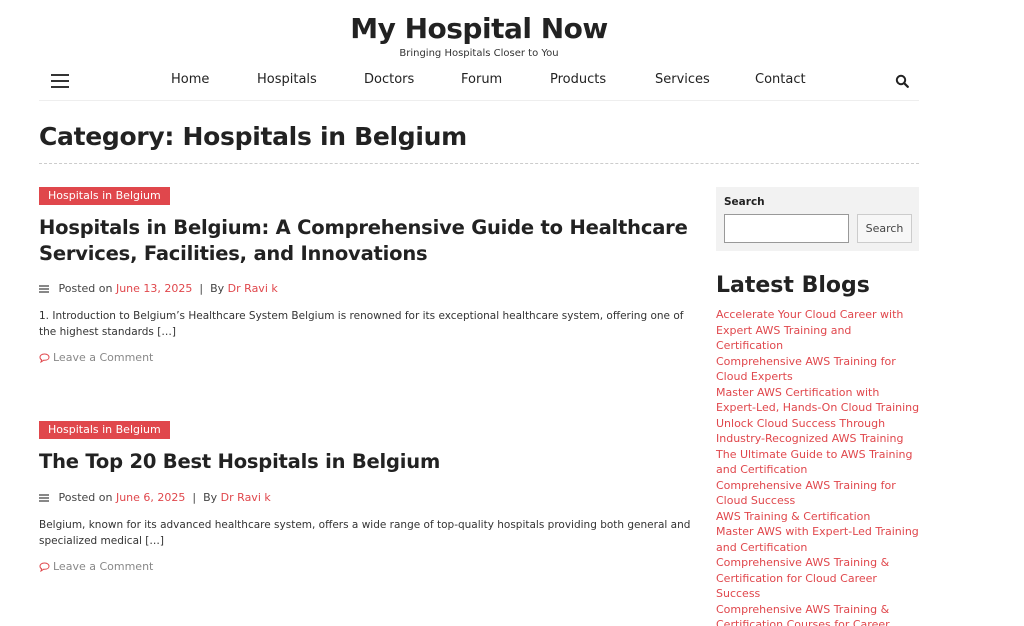  What do you see at coordinates (818, 517) in the screenshot?
I see `latest-blog-link: AWS Training & Certification` at bounding box center [818, 517].